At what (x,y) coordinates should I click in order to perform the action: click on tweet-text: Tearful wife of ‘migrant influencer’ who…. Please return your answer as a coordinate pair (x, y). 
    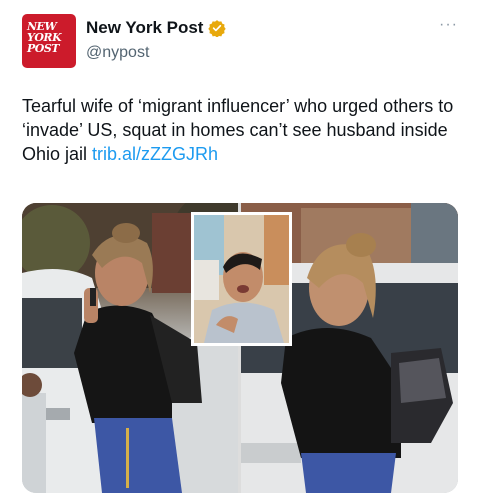
    Looking at the image, I should click on (242, 130).